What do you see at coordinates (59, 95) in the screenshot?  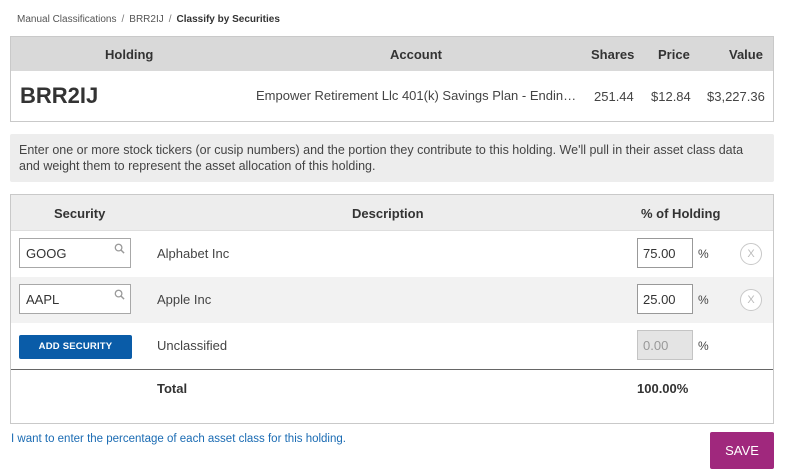 I see `holding-symbol: BRR2IJ` at bounding box center [59, 95].